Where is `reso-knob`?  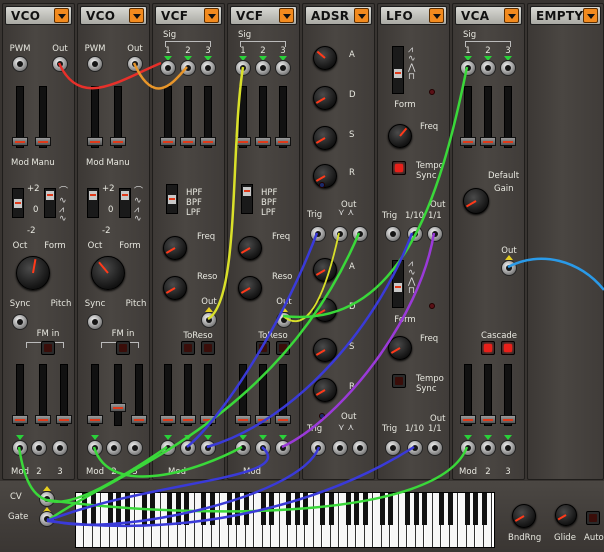 reso-knob is located at coordinates (250, 288).